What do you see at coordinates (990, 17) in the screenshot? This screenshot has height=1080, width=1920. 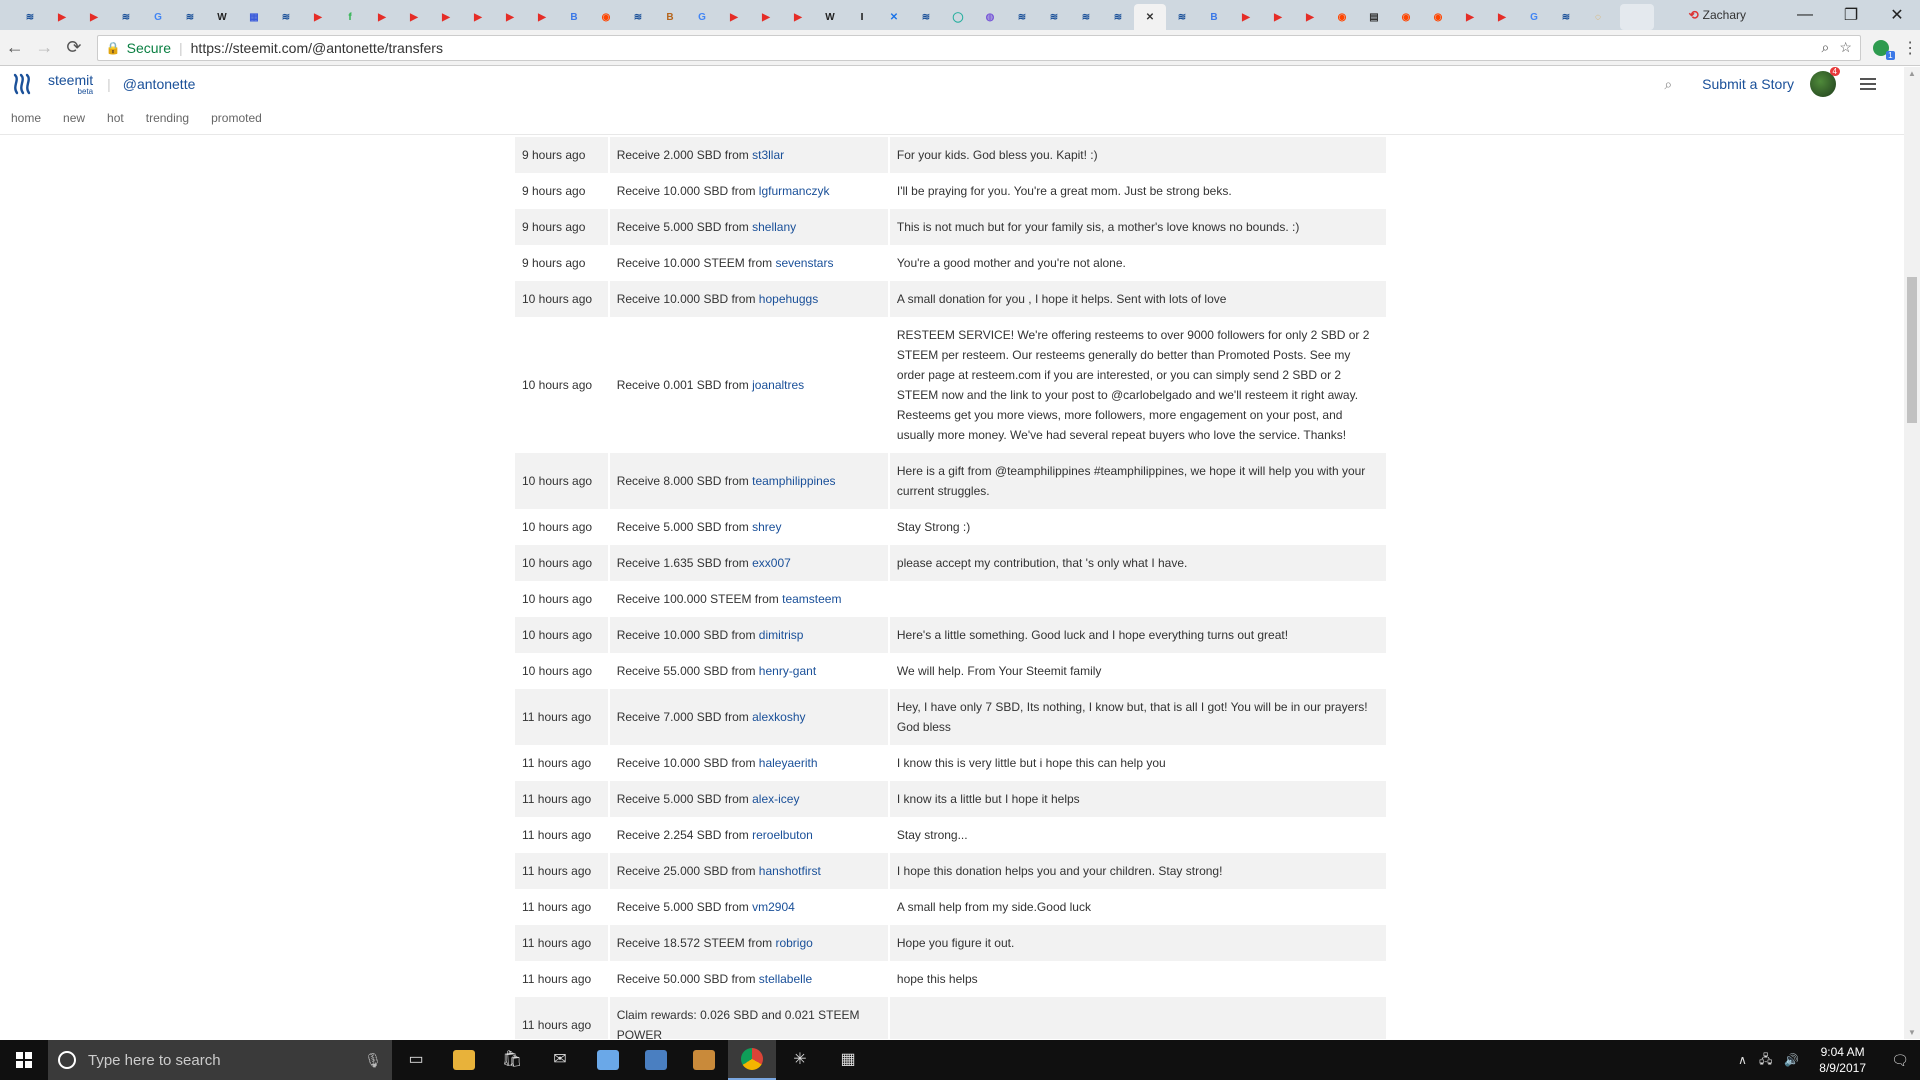 I see `browser-tab: ◍` at bounding box center [990, 17].